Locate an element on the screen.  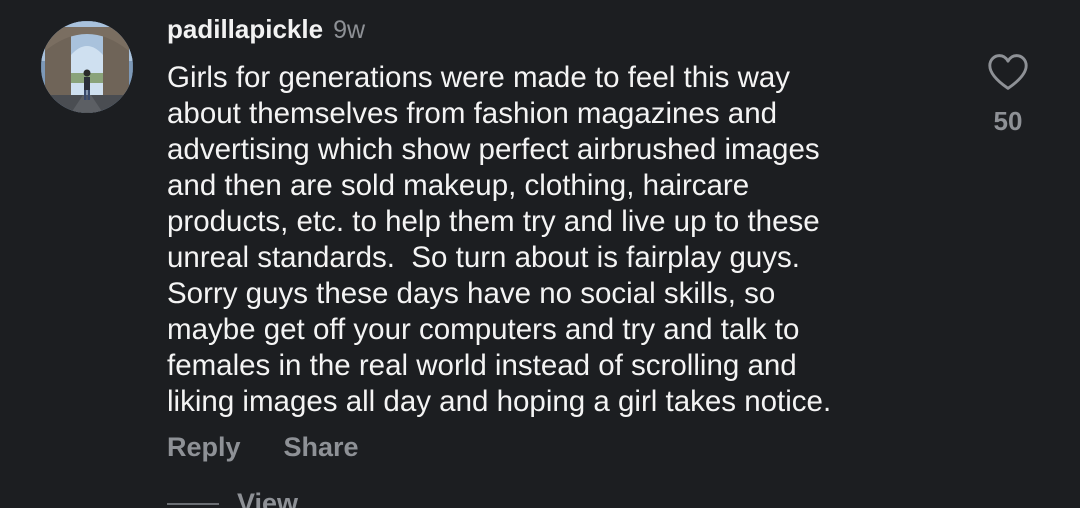
reply-button: Reply is located at coordinates (204, 447).